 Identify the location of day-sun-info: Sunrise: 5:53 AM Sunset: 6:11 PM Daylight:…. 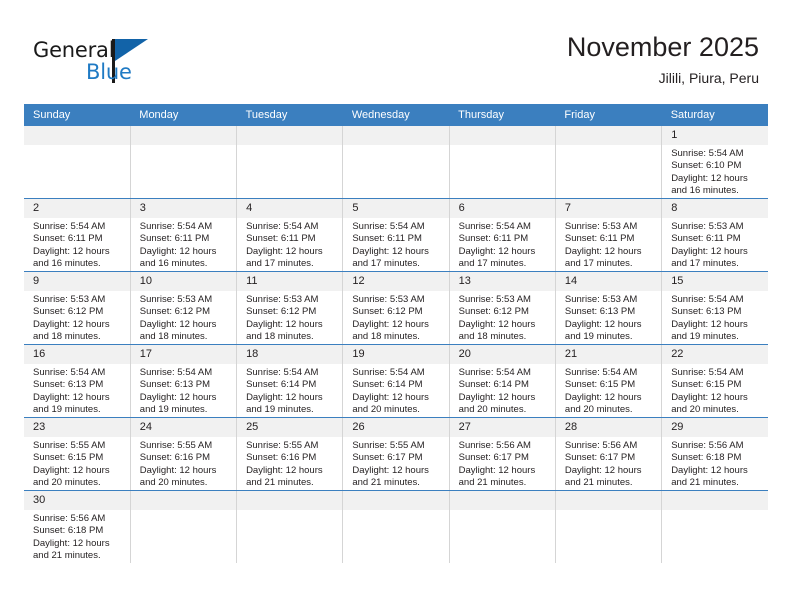
(608, 244).